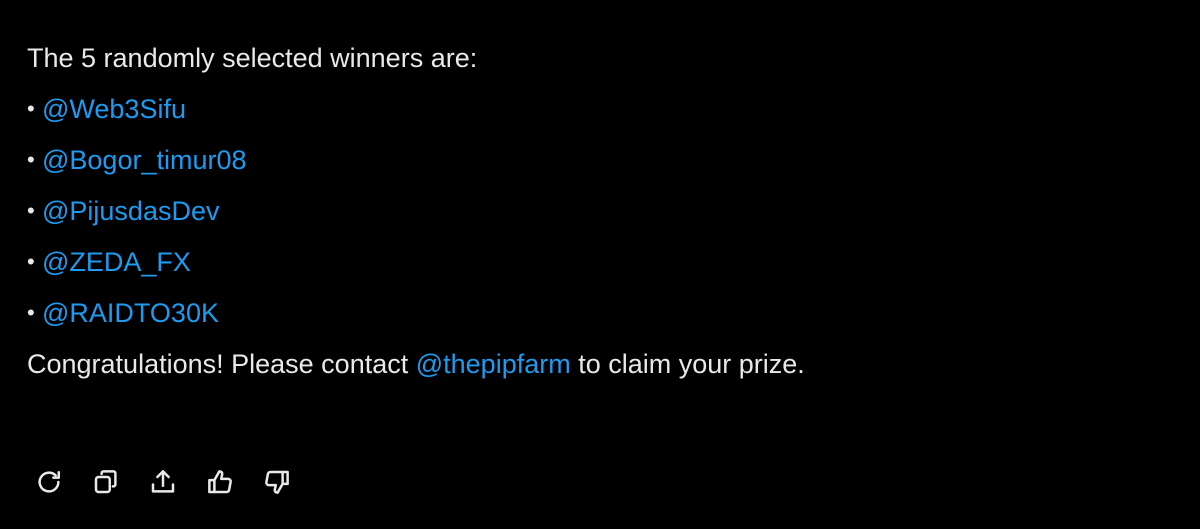 The width and height of the screenshot is (1200, 529). I want to click on copy-button, so click(106, 482).